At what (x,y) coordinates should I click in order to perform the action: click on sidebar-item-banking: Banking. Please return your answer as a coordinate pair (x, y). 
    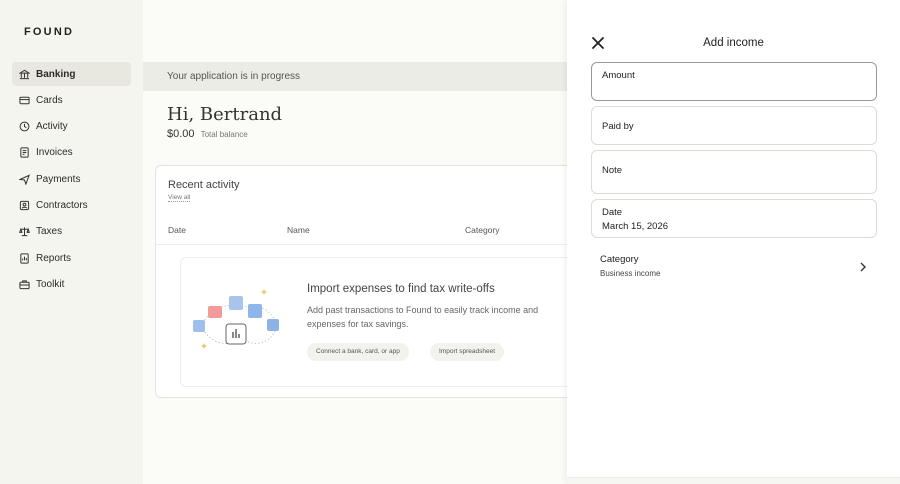
    Looking at the image, I should click on (71, 74).